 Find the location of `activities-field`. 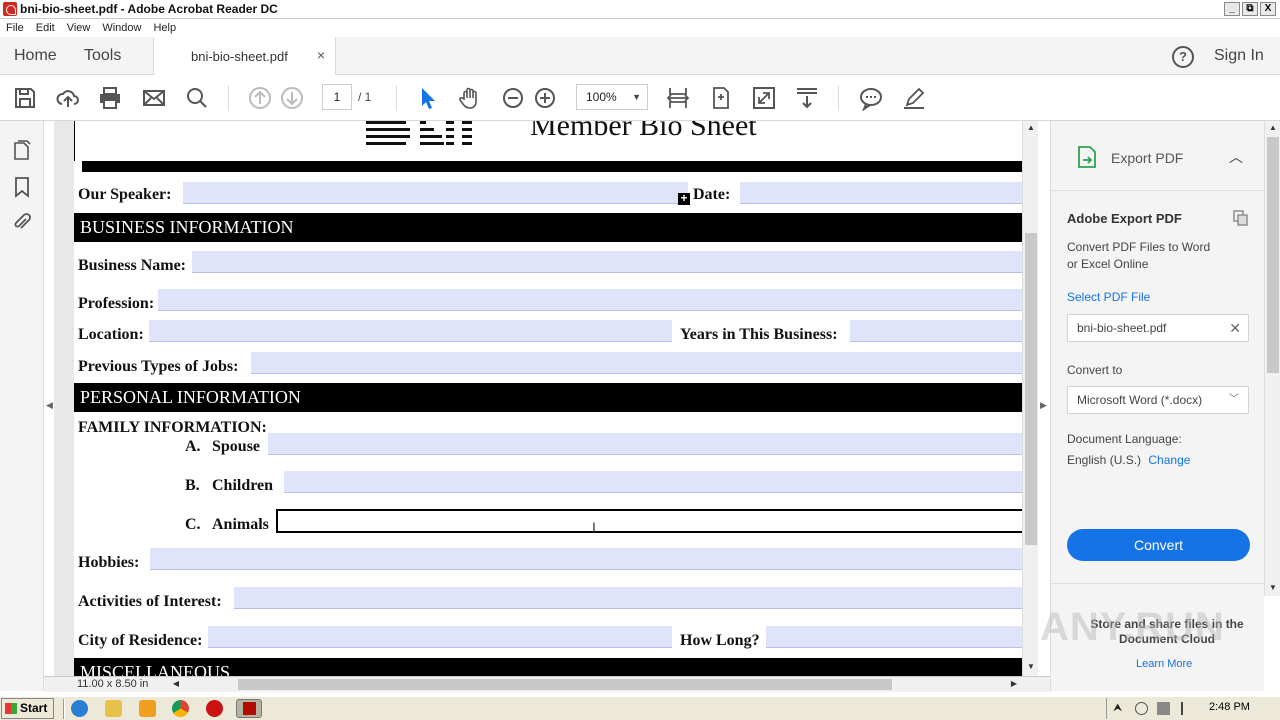

activities-field is located at coordinates (628, 598).